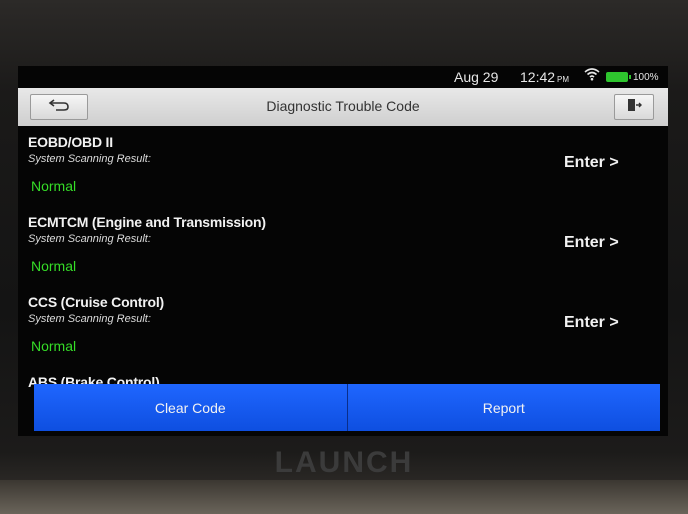 The image size is (688, 514). I want to click on action-bar: Clear Code Report, so click(347, 407).